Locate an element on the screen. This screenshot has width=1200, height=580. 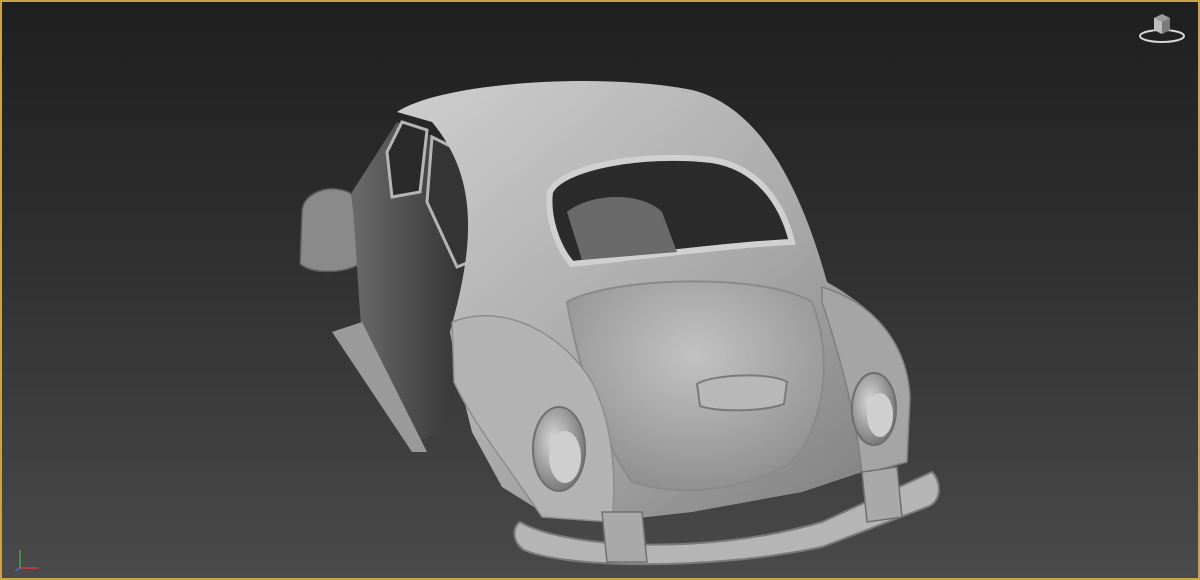
bumper-guard-right is located at coordinates (882, 494).